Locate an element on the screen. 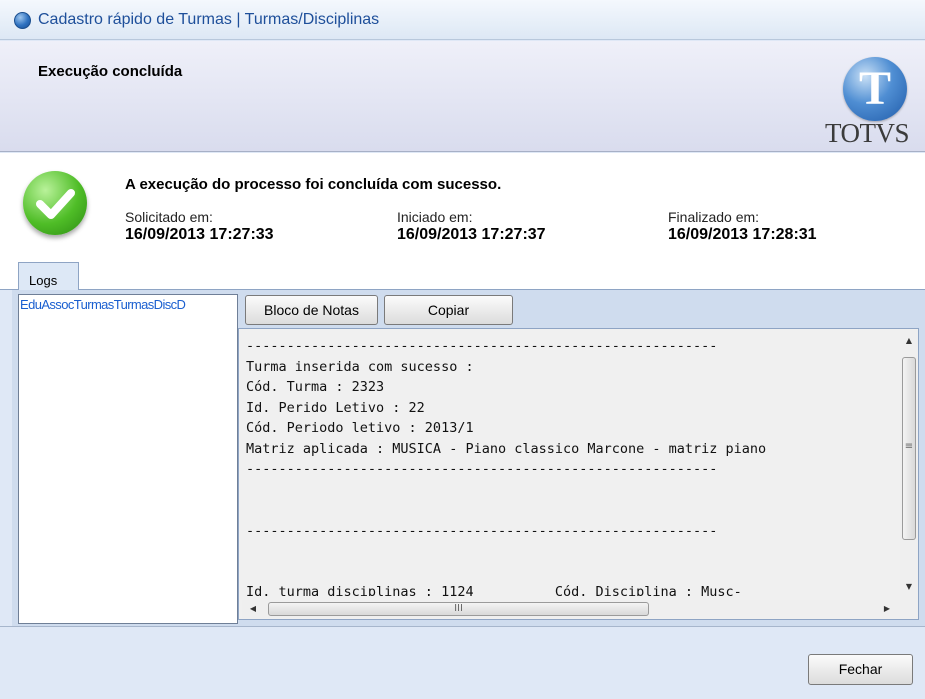 This screenshot has width=925, height=699. scroll-up-icon: ▲ is located at coordinates (909, 341).